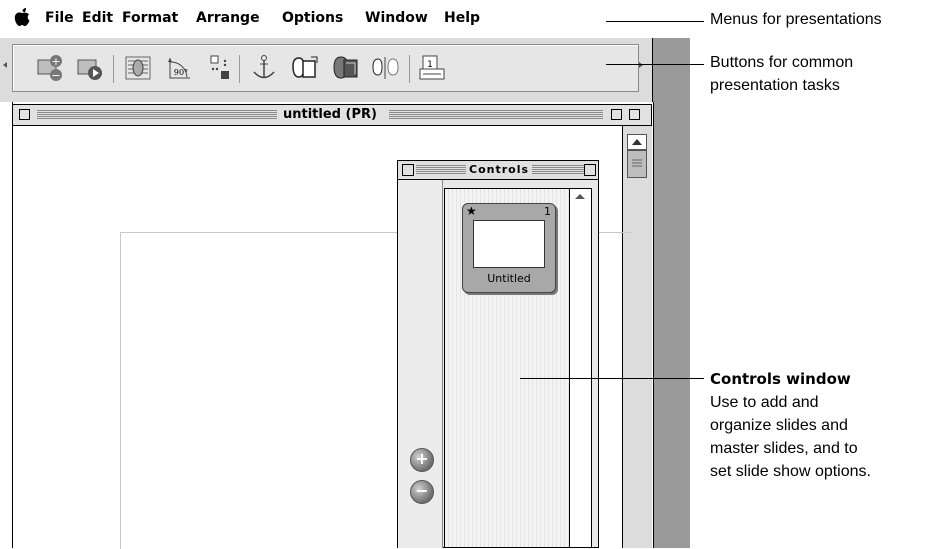 The image size is (933, 549). Describe the element at coordinates (306, 68) in the screenshot. I see `group-icon` at that location.